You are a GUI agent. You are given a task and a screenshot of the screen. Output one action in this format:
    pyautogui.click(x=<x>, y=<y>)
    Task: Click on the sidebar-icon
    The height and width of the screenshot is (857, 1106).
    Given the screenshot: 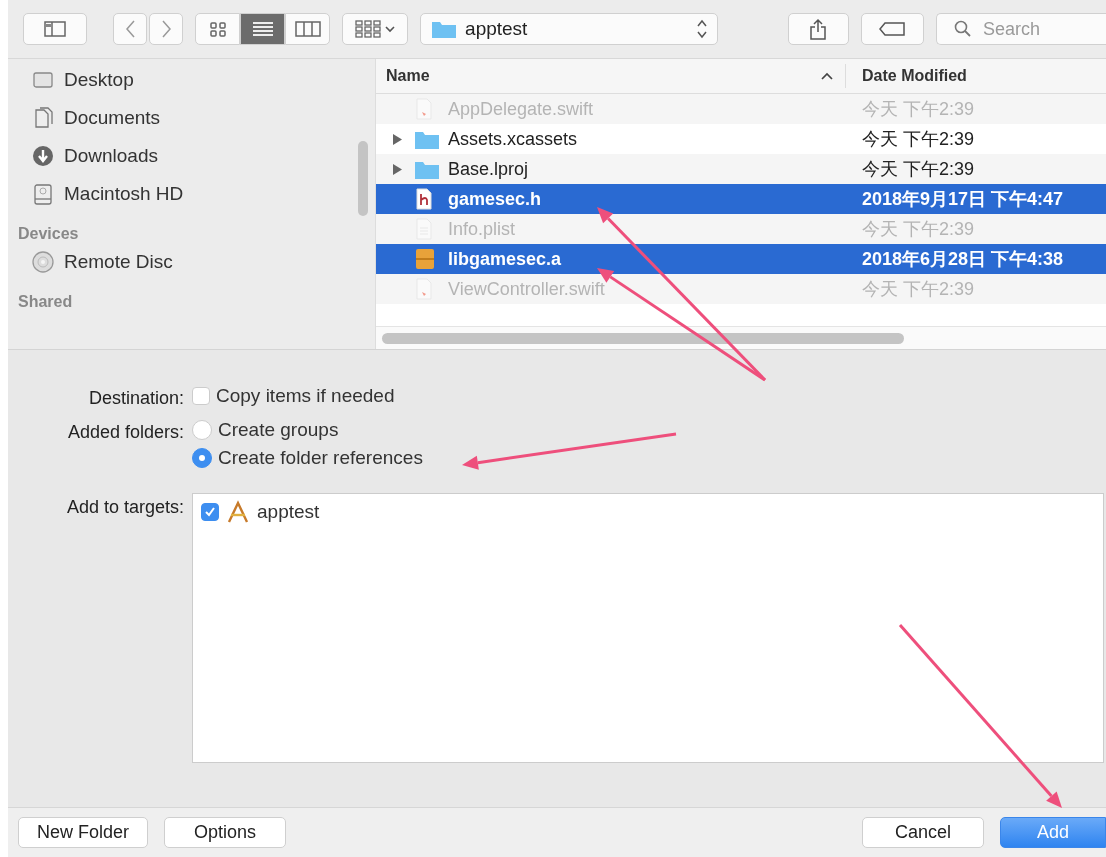 What is the action you would take?
    pyautogui.click(x=55, y=29)
    